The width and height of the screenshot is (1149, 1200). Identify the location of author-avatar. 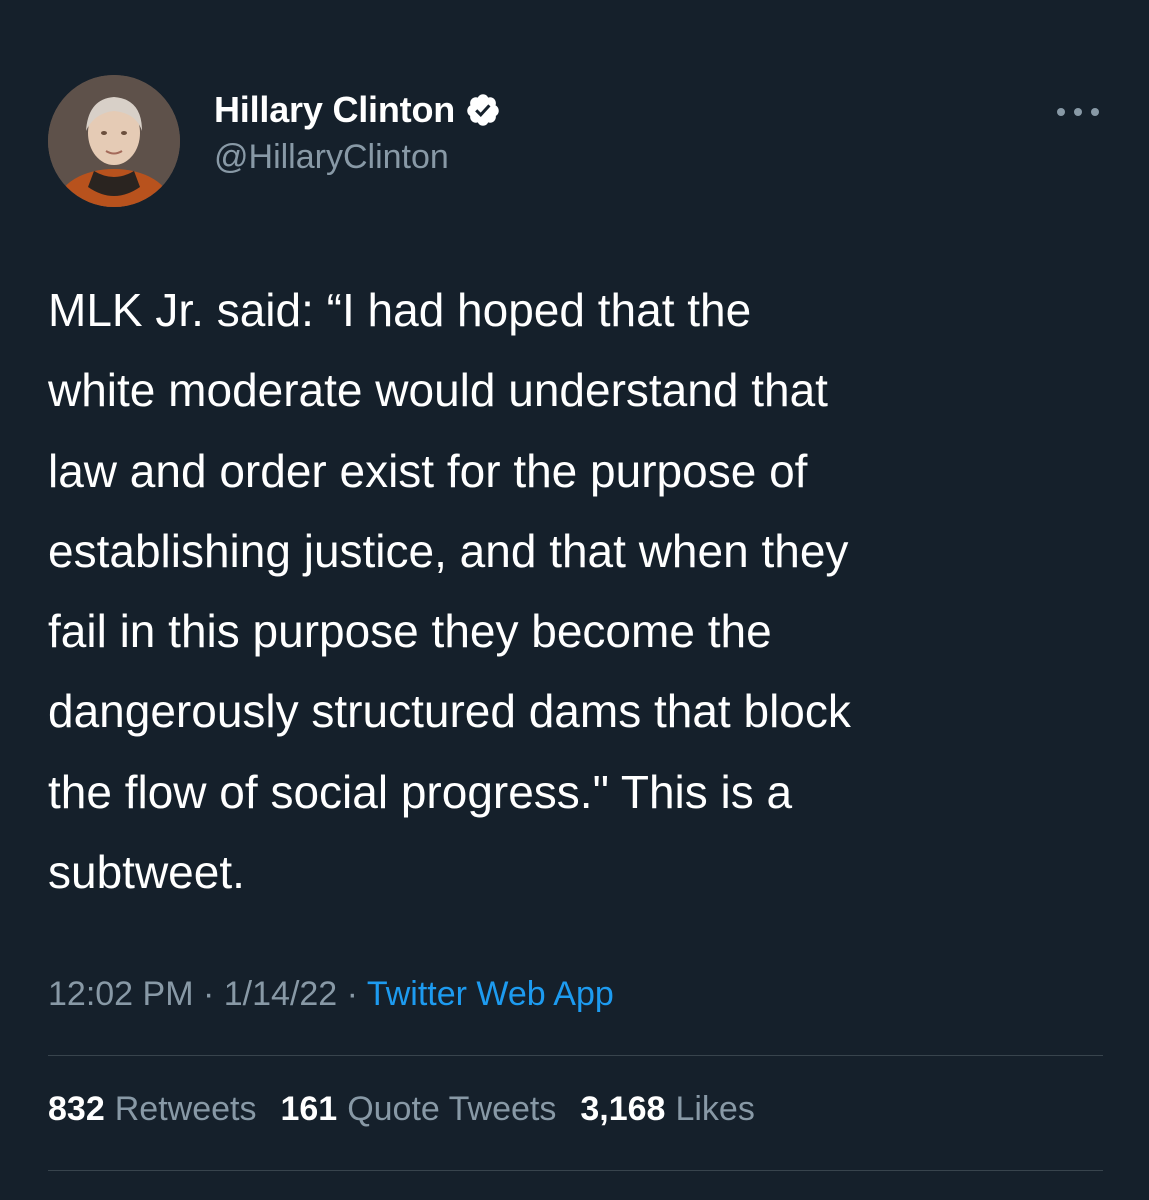
(114, 141).